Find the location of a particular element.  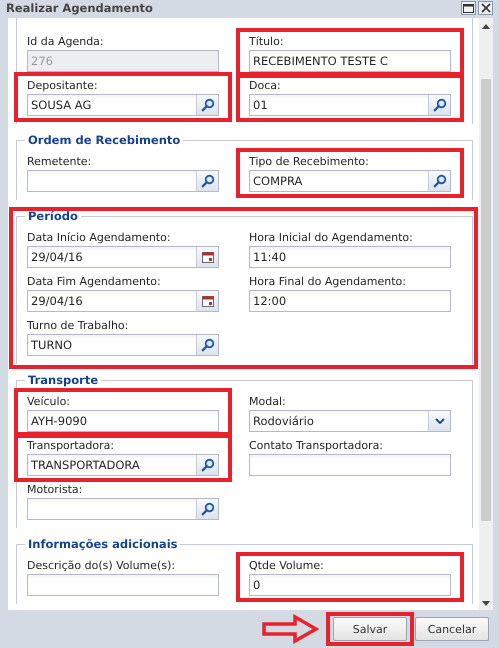

dialog-button: Cancelar is located at coordinates (452, 629).